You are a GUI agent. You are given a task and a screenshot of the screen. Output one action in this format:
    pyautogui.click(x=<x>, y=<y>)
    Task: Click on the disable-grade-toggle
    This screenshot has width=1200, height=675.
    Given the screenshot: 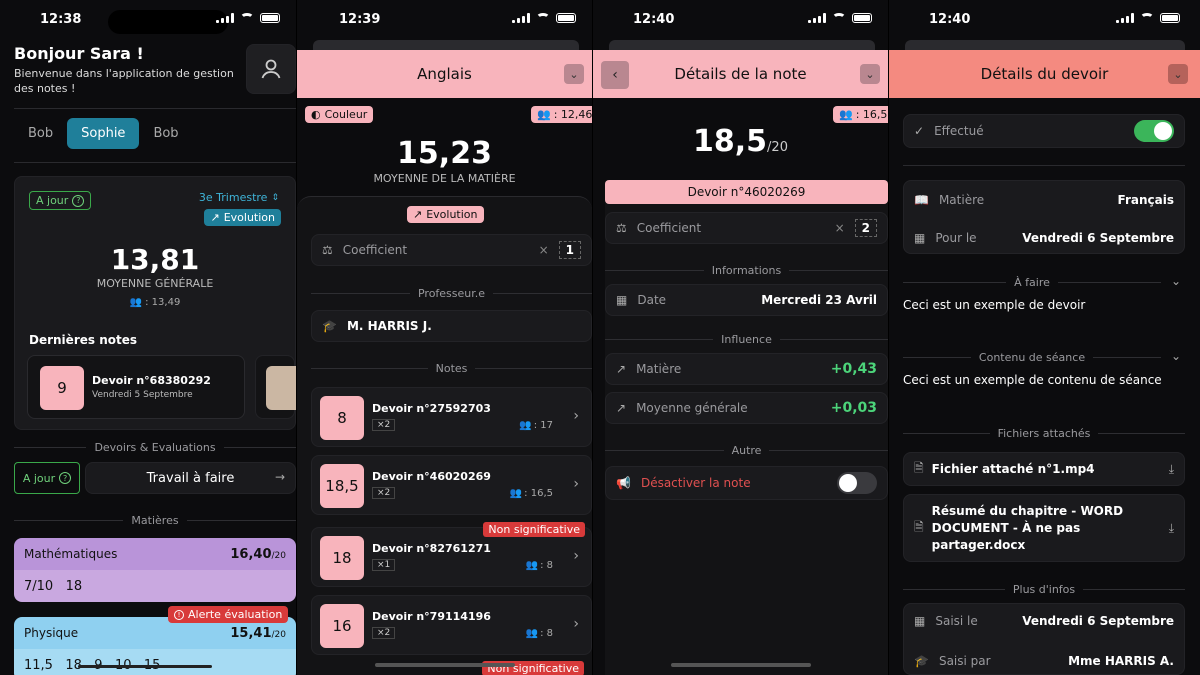 What is the action you would take?
    pyautogui.click(x=857, y=483)
    